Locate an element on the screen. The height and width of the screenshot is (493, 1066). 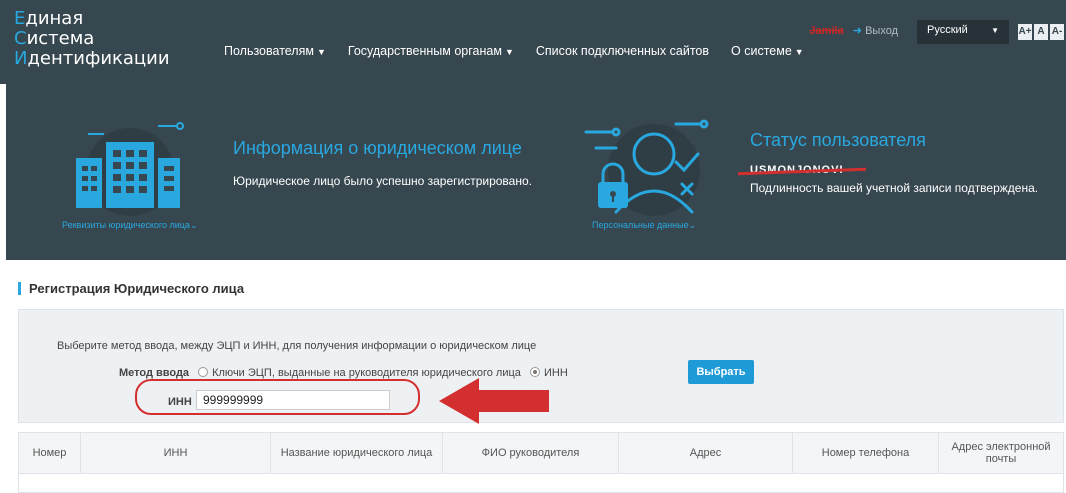
requisites-link: Реквизиты юридического лица⌄ is located at coordinates (129, 225).